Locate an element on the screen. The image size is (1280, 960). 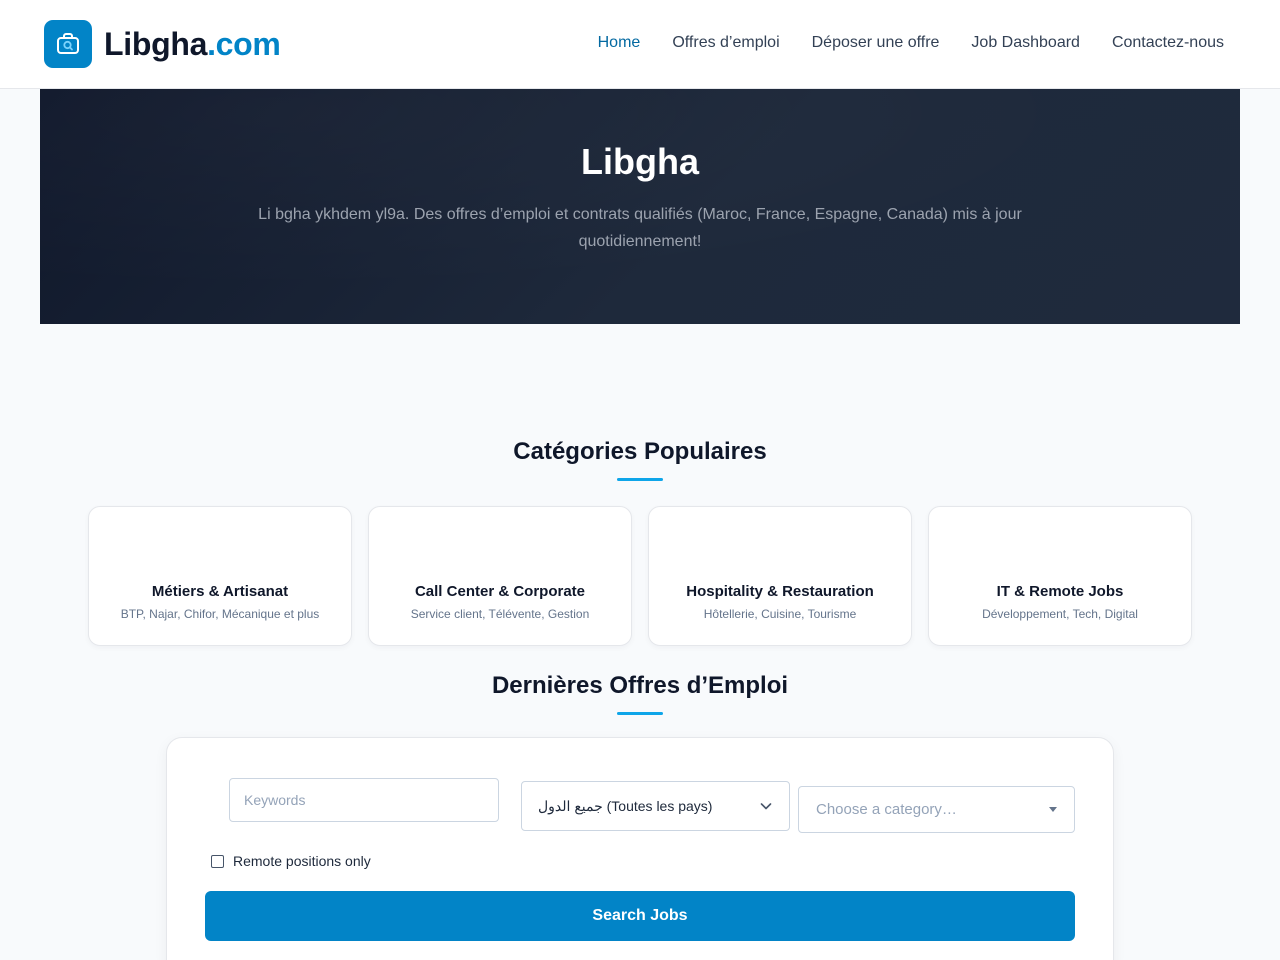
remote-only-option: Remote positions only is located at coordinates (291, 861).